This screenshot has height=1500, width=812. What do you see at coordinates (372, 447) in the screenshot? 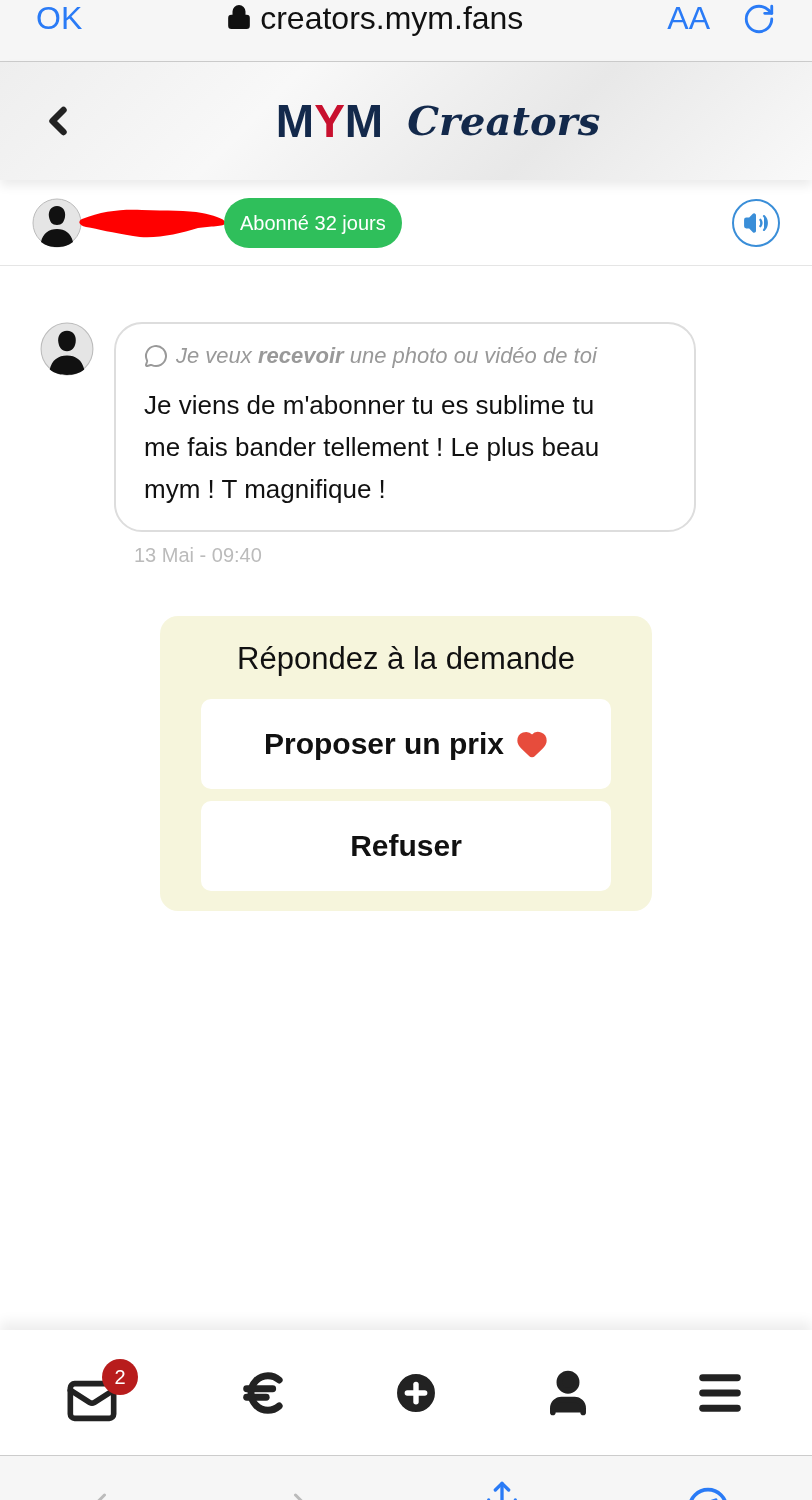
I see `message-text: Je viens de m'abonner tu es sublime tu me fais bander tellement ! Le plus beau mym ! T magnifique !` at bounding box center [372, 447].